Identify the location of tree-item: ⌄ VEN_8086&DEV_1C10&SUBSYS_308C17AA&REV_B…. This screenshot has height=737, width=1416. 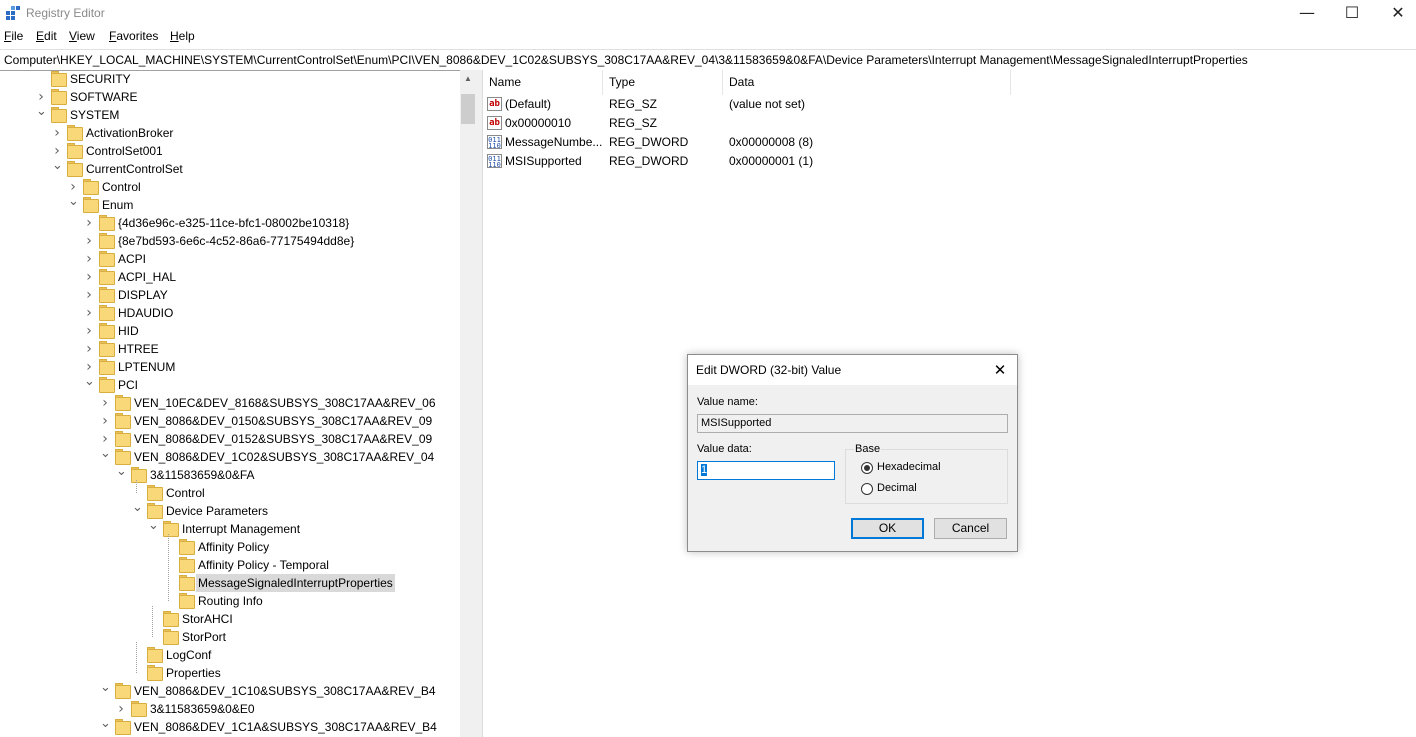
(230, 690).